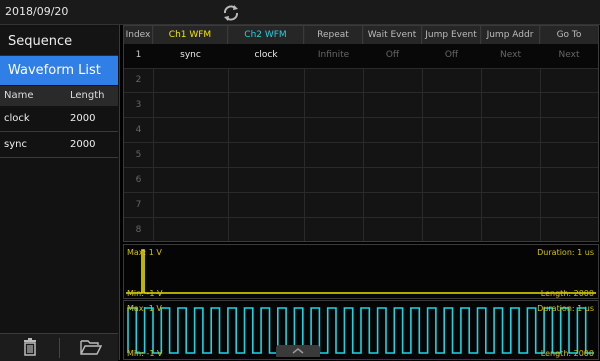  I want to click on cell-wait-event: Off, so click(392, 55).